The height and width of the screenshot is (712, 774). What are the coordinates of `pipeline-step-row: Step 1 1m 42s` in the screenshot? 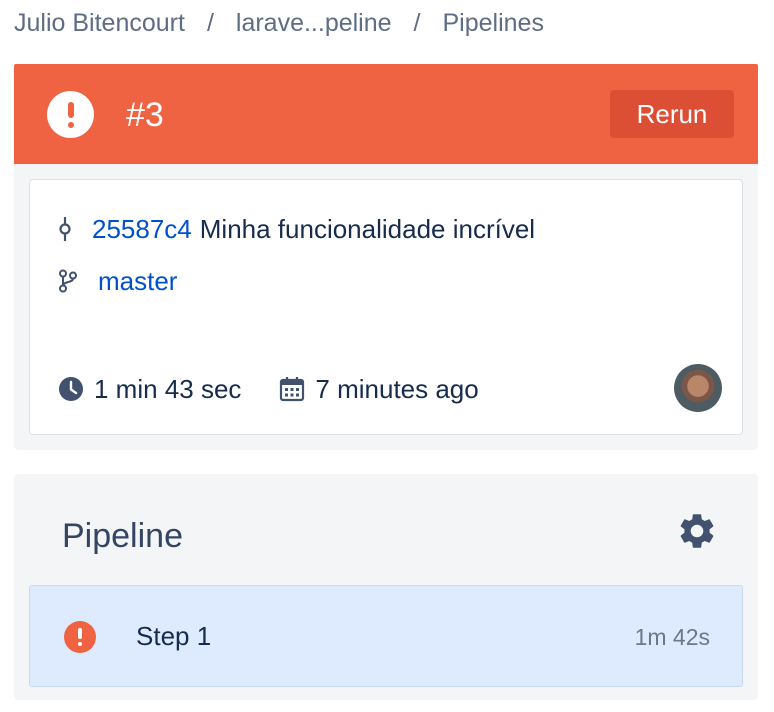 It's located at (386, 636).